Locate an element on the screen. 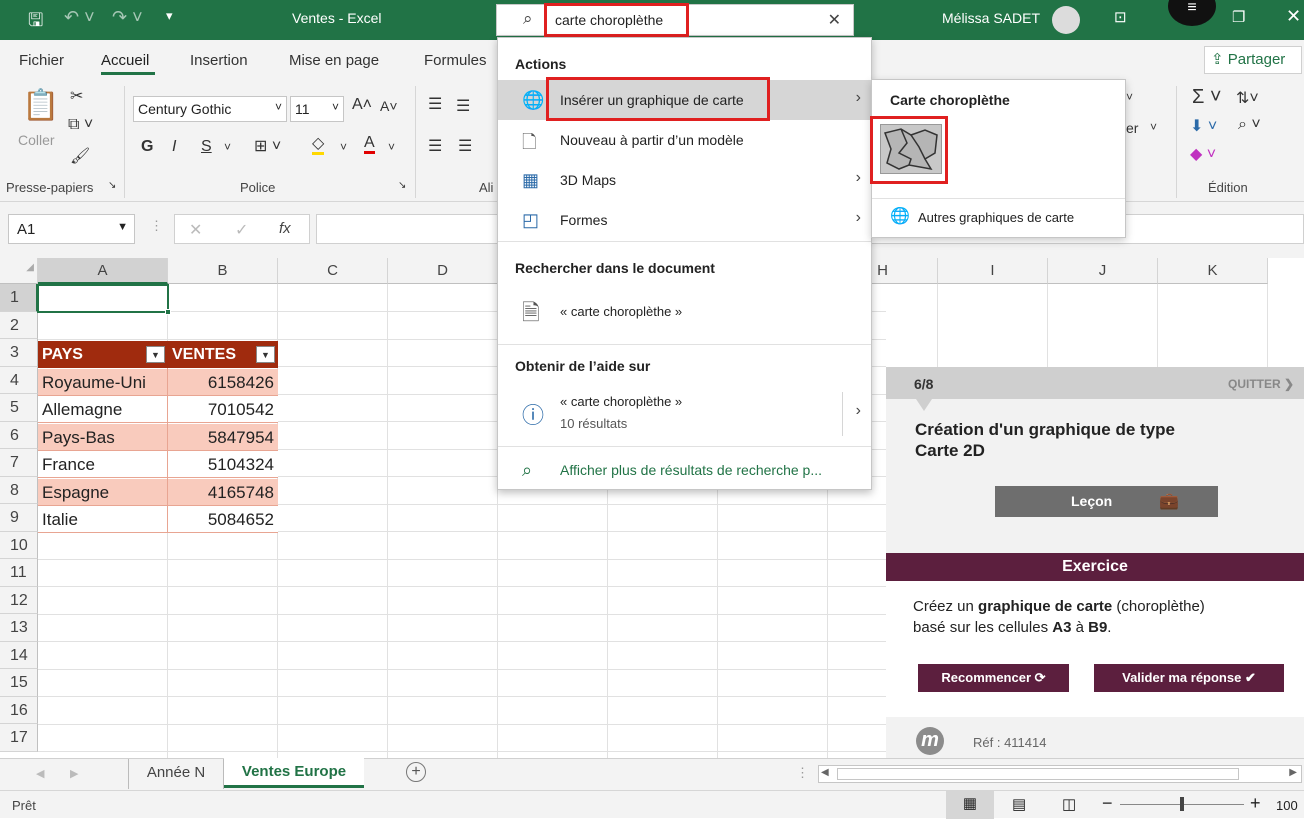 The width and height of the screenshot is (1304, 819). fill-handle is located at coordinates (168, 312).